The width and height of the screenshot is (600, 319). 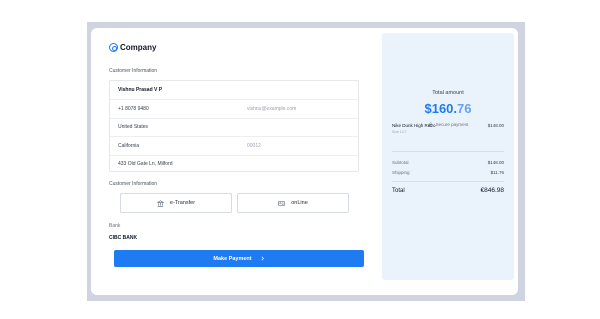 What do you see at coordinates (133, 127) in the screenshot?
I see `customer-country: United States` at bounding box center [133, 127].